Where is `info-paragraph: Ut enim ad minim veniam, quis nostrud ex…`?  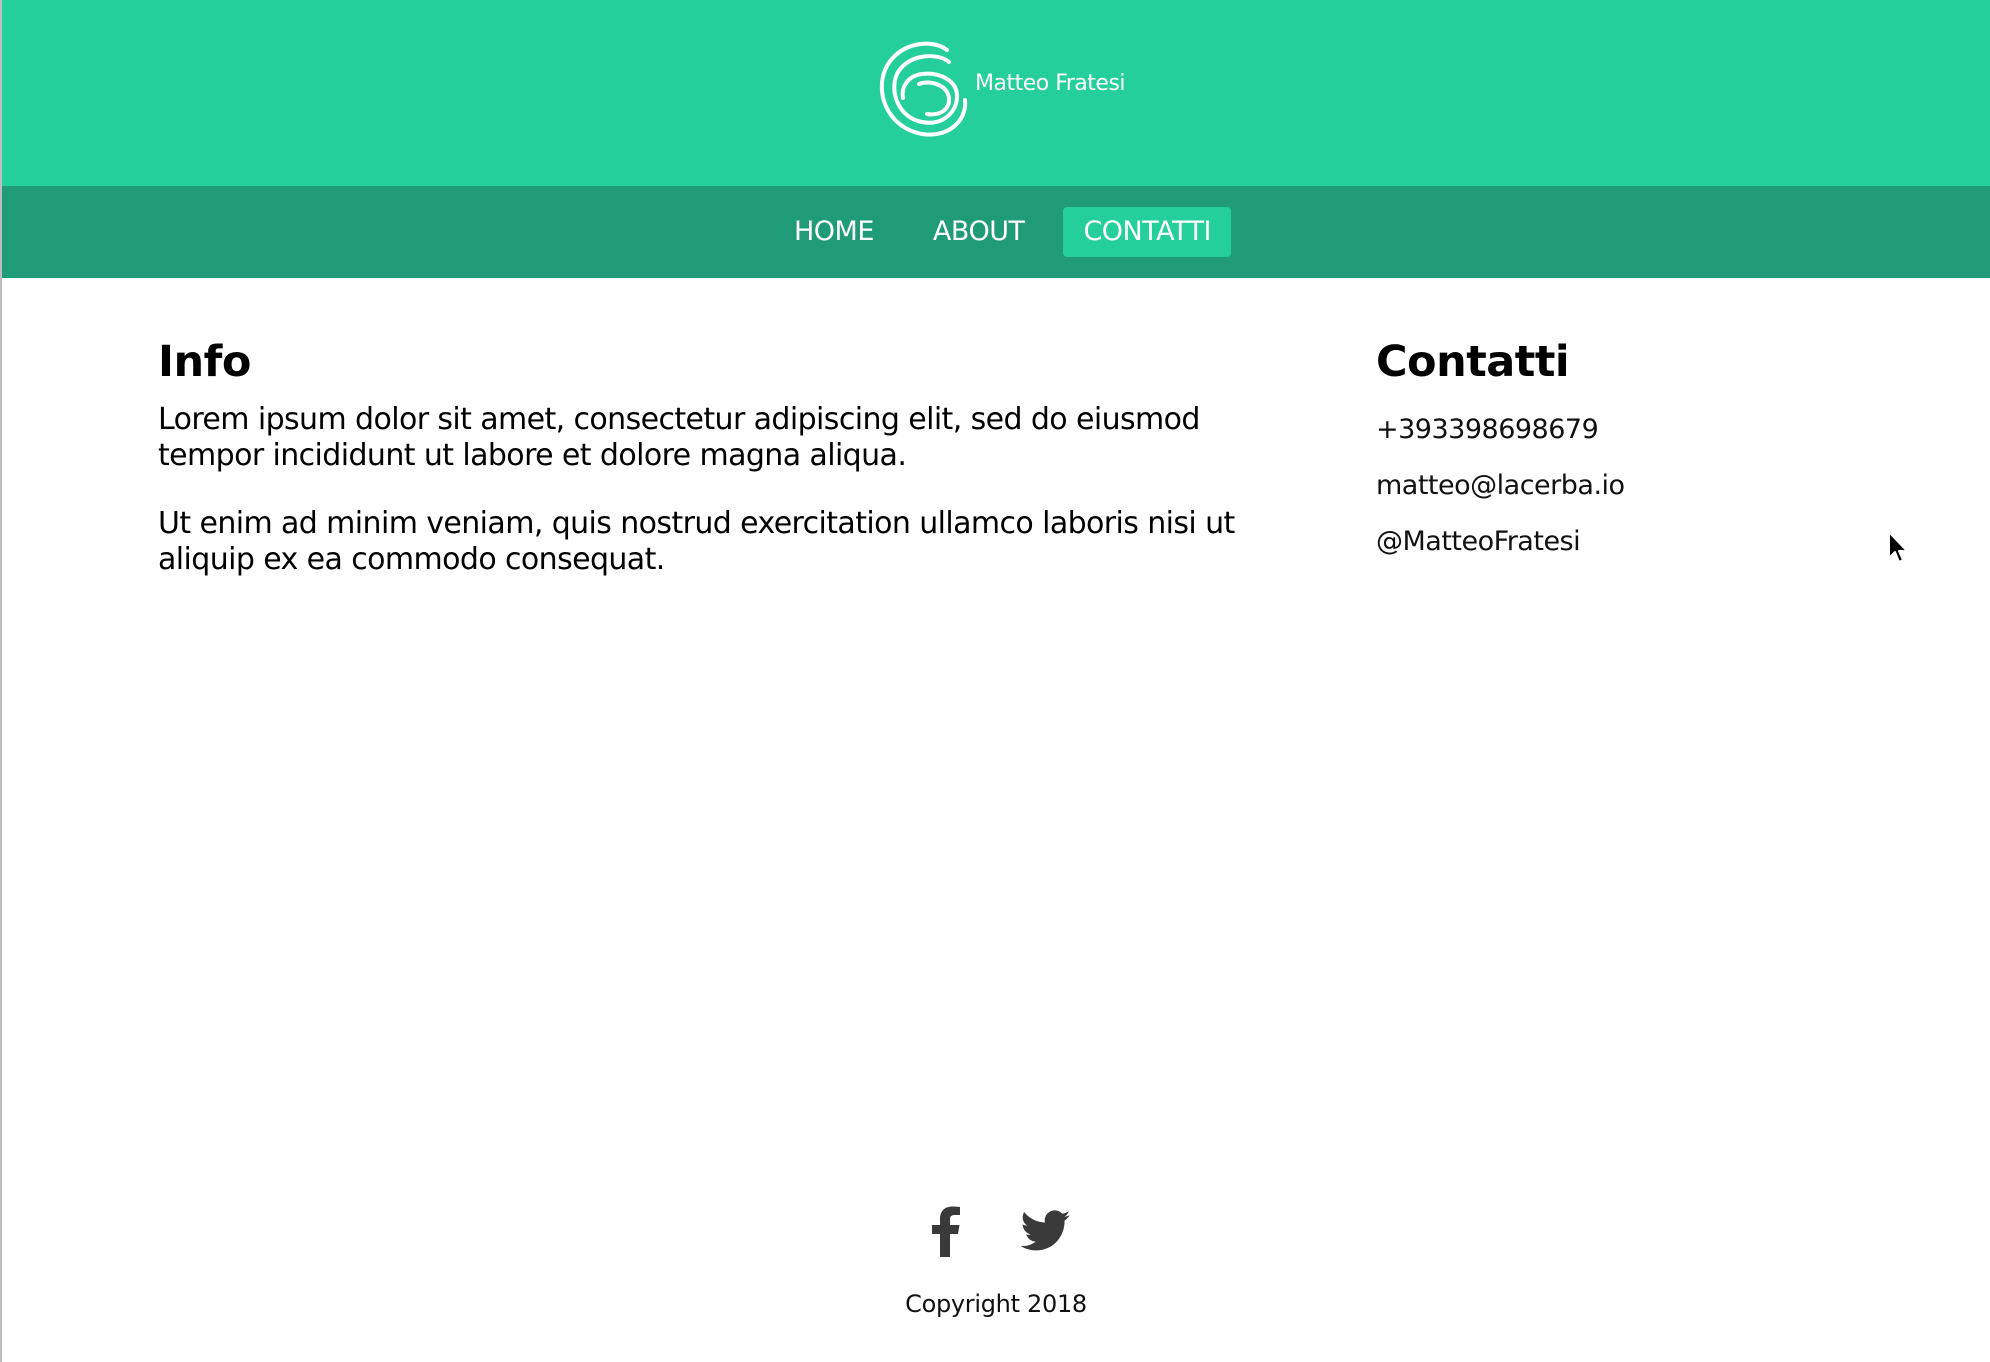 info-paragraph: Ut enim ad minim veniam, quis nostrud ex… is located at coordinates (696, 541).